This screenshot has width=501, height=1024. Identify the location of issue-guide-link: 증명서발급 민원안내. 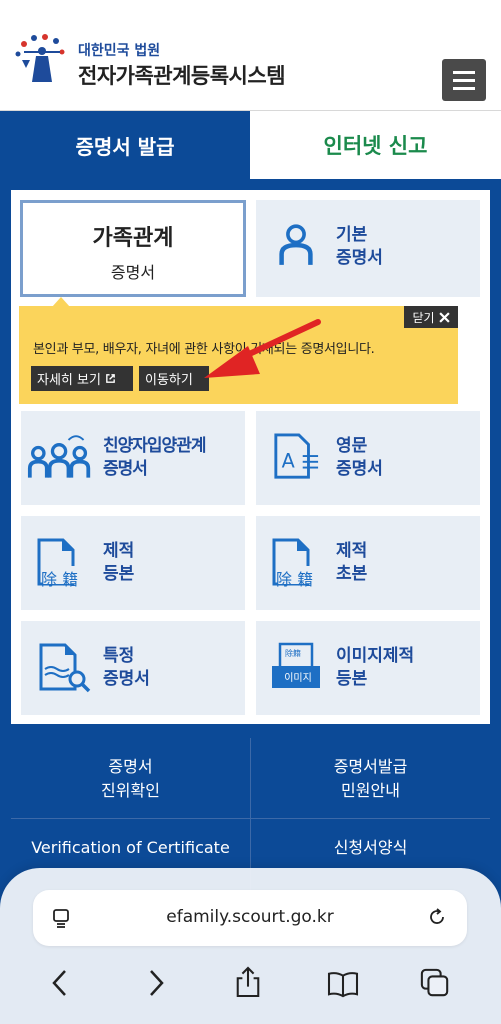
(370, 779).